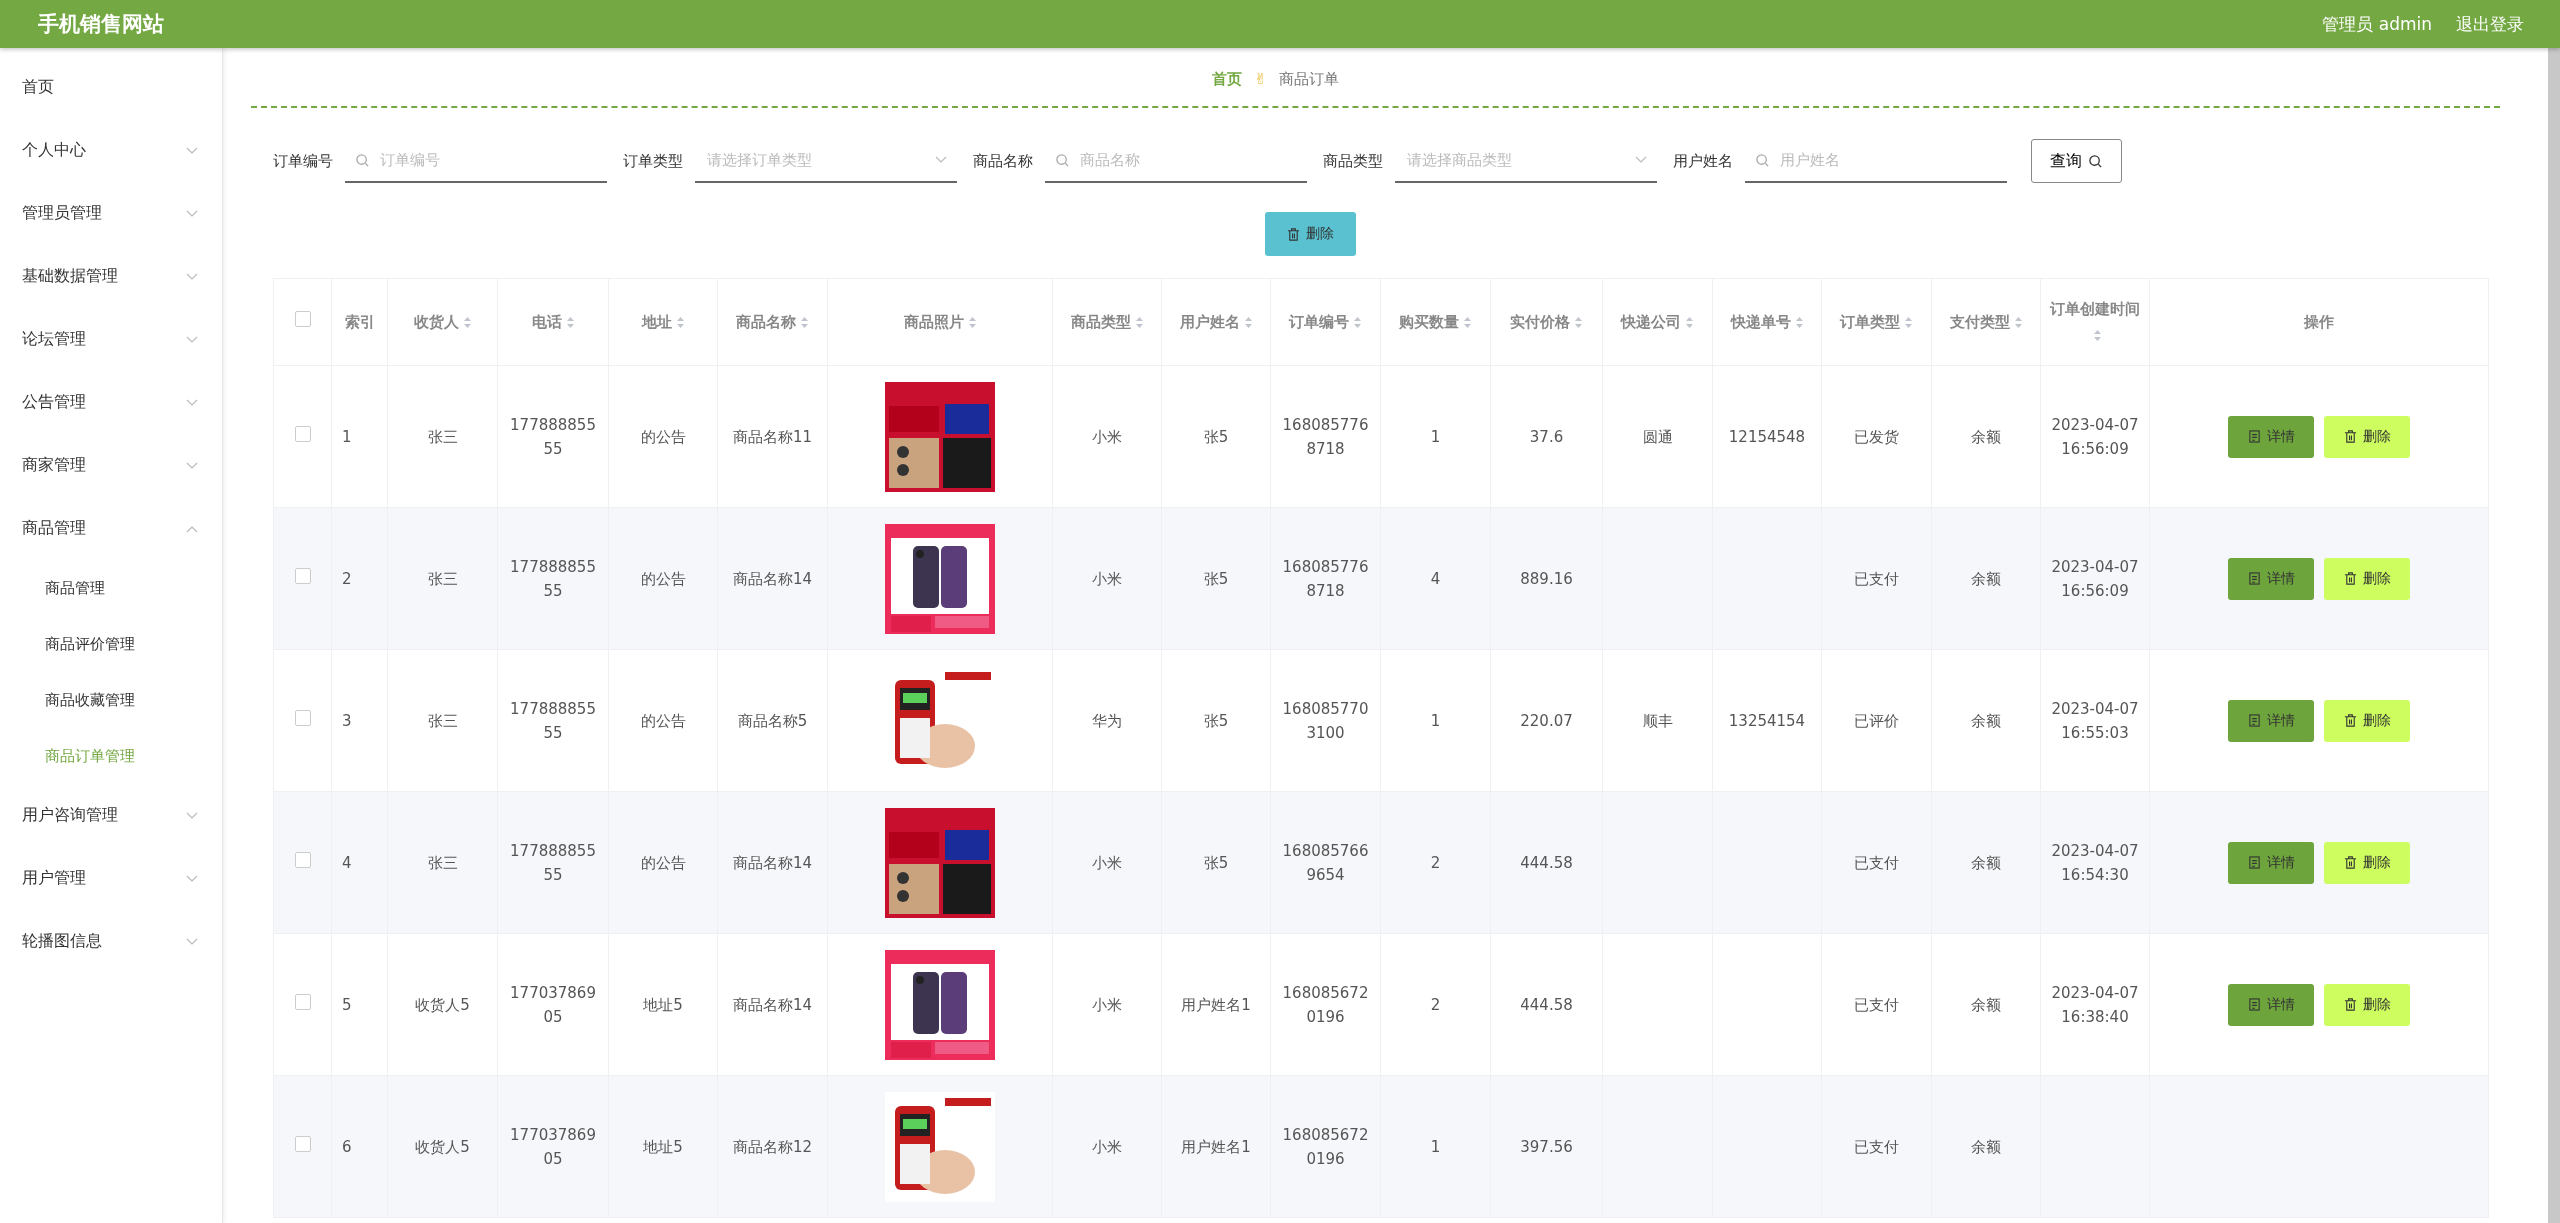 The image size is (2560, 1223). What do you see at coordinates (111, 941) in the screenshot?
I see `sidebar-item: 轮播图信息` at bounding box center [111, 941].